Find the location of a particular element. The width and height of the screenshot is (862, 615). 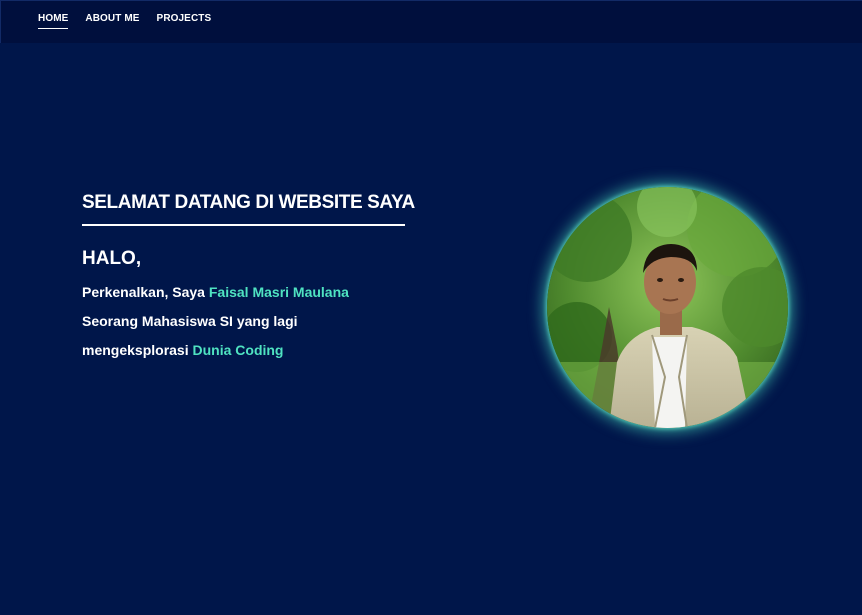

intro-line-1: Perkenalkan, Saya Faisal Masri Maulana is located at coordinates (247, 292).